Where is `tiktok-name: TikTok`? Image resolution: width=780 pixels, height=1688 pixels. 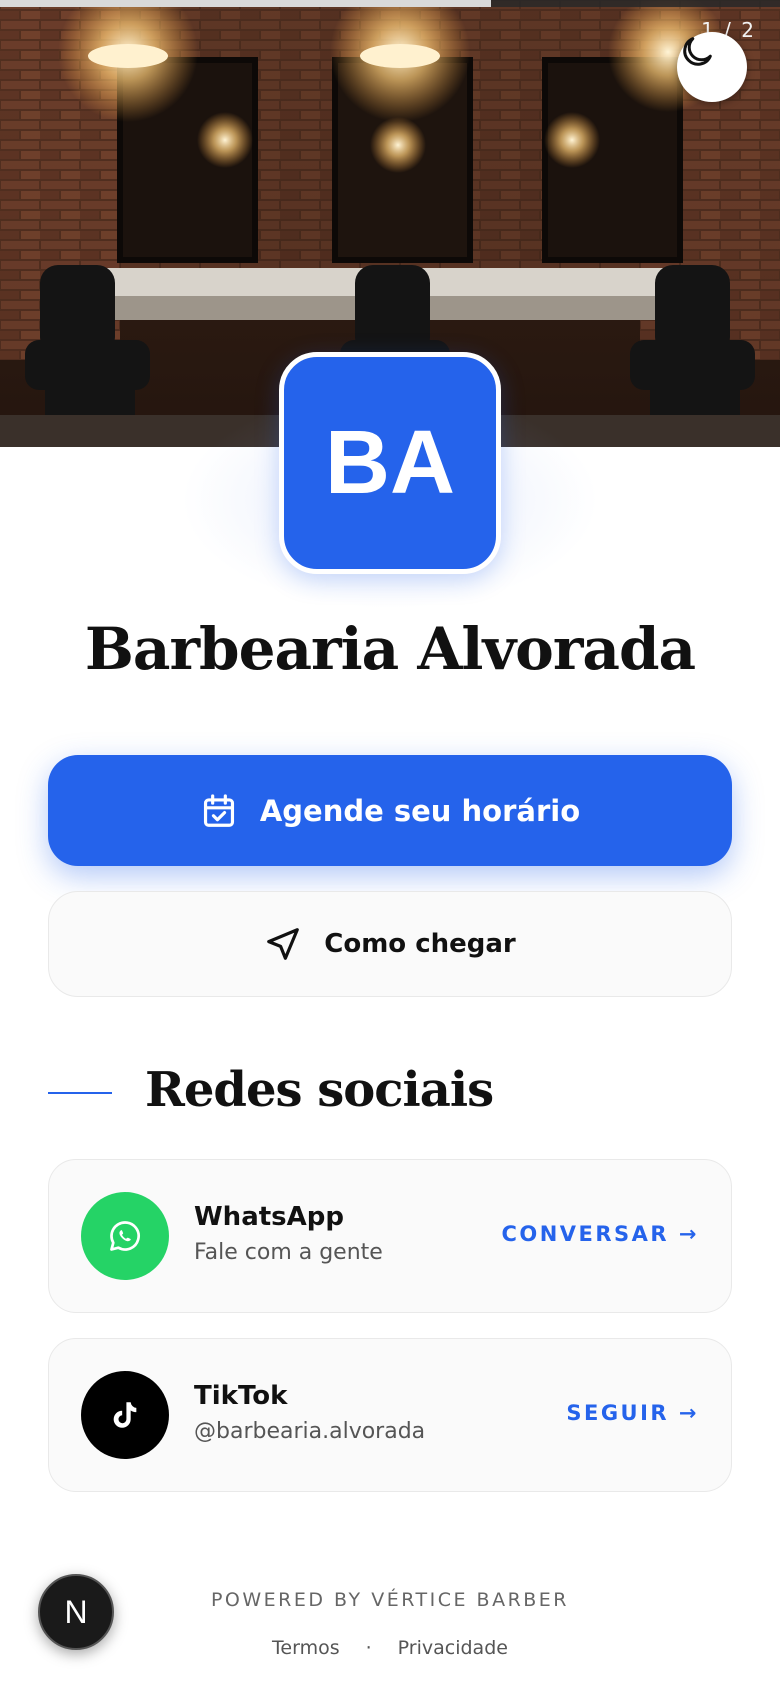
tiktok-name: TikTok is located at coordinates (241, 1396).